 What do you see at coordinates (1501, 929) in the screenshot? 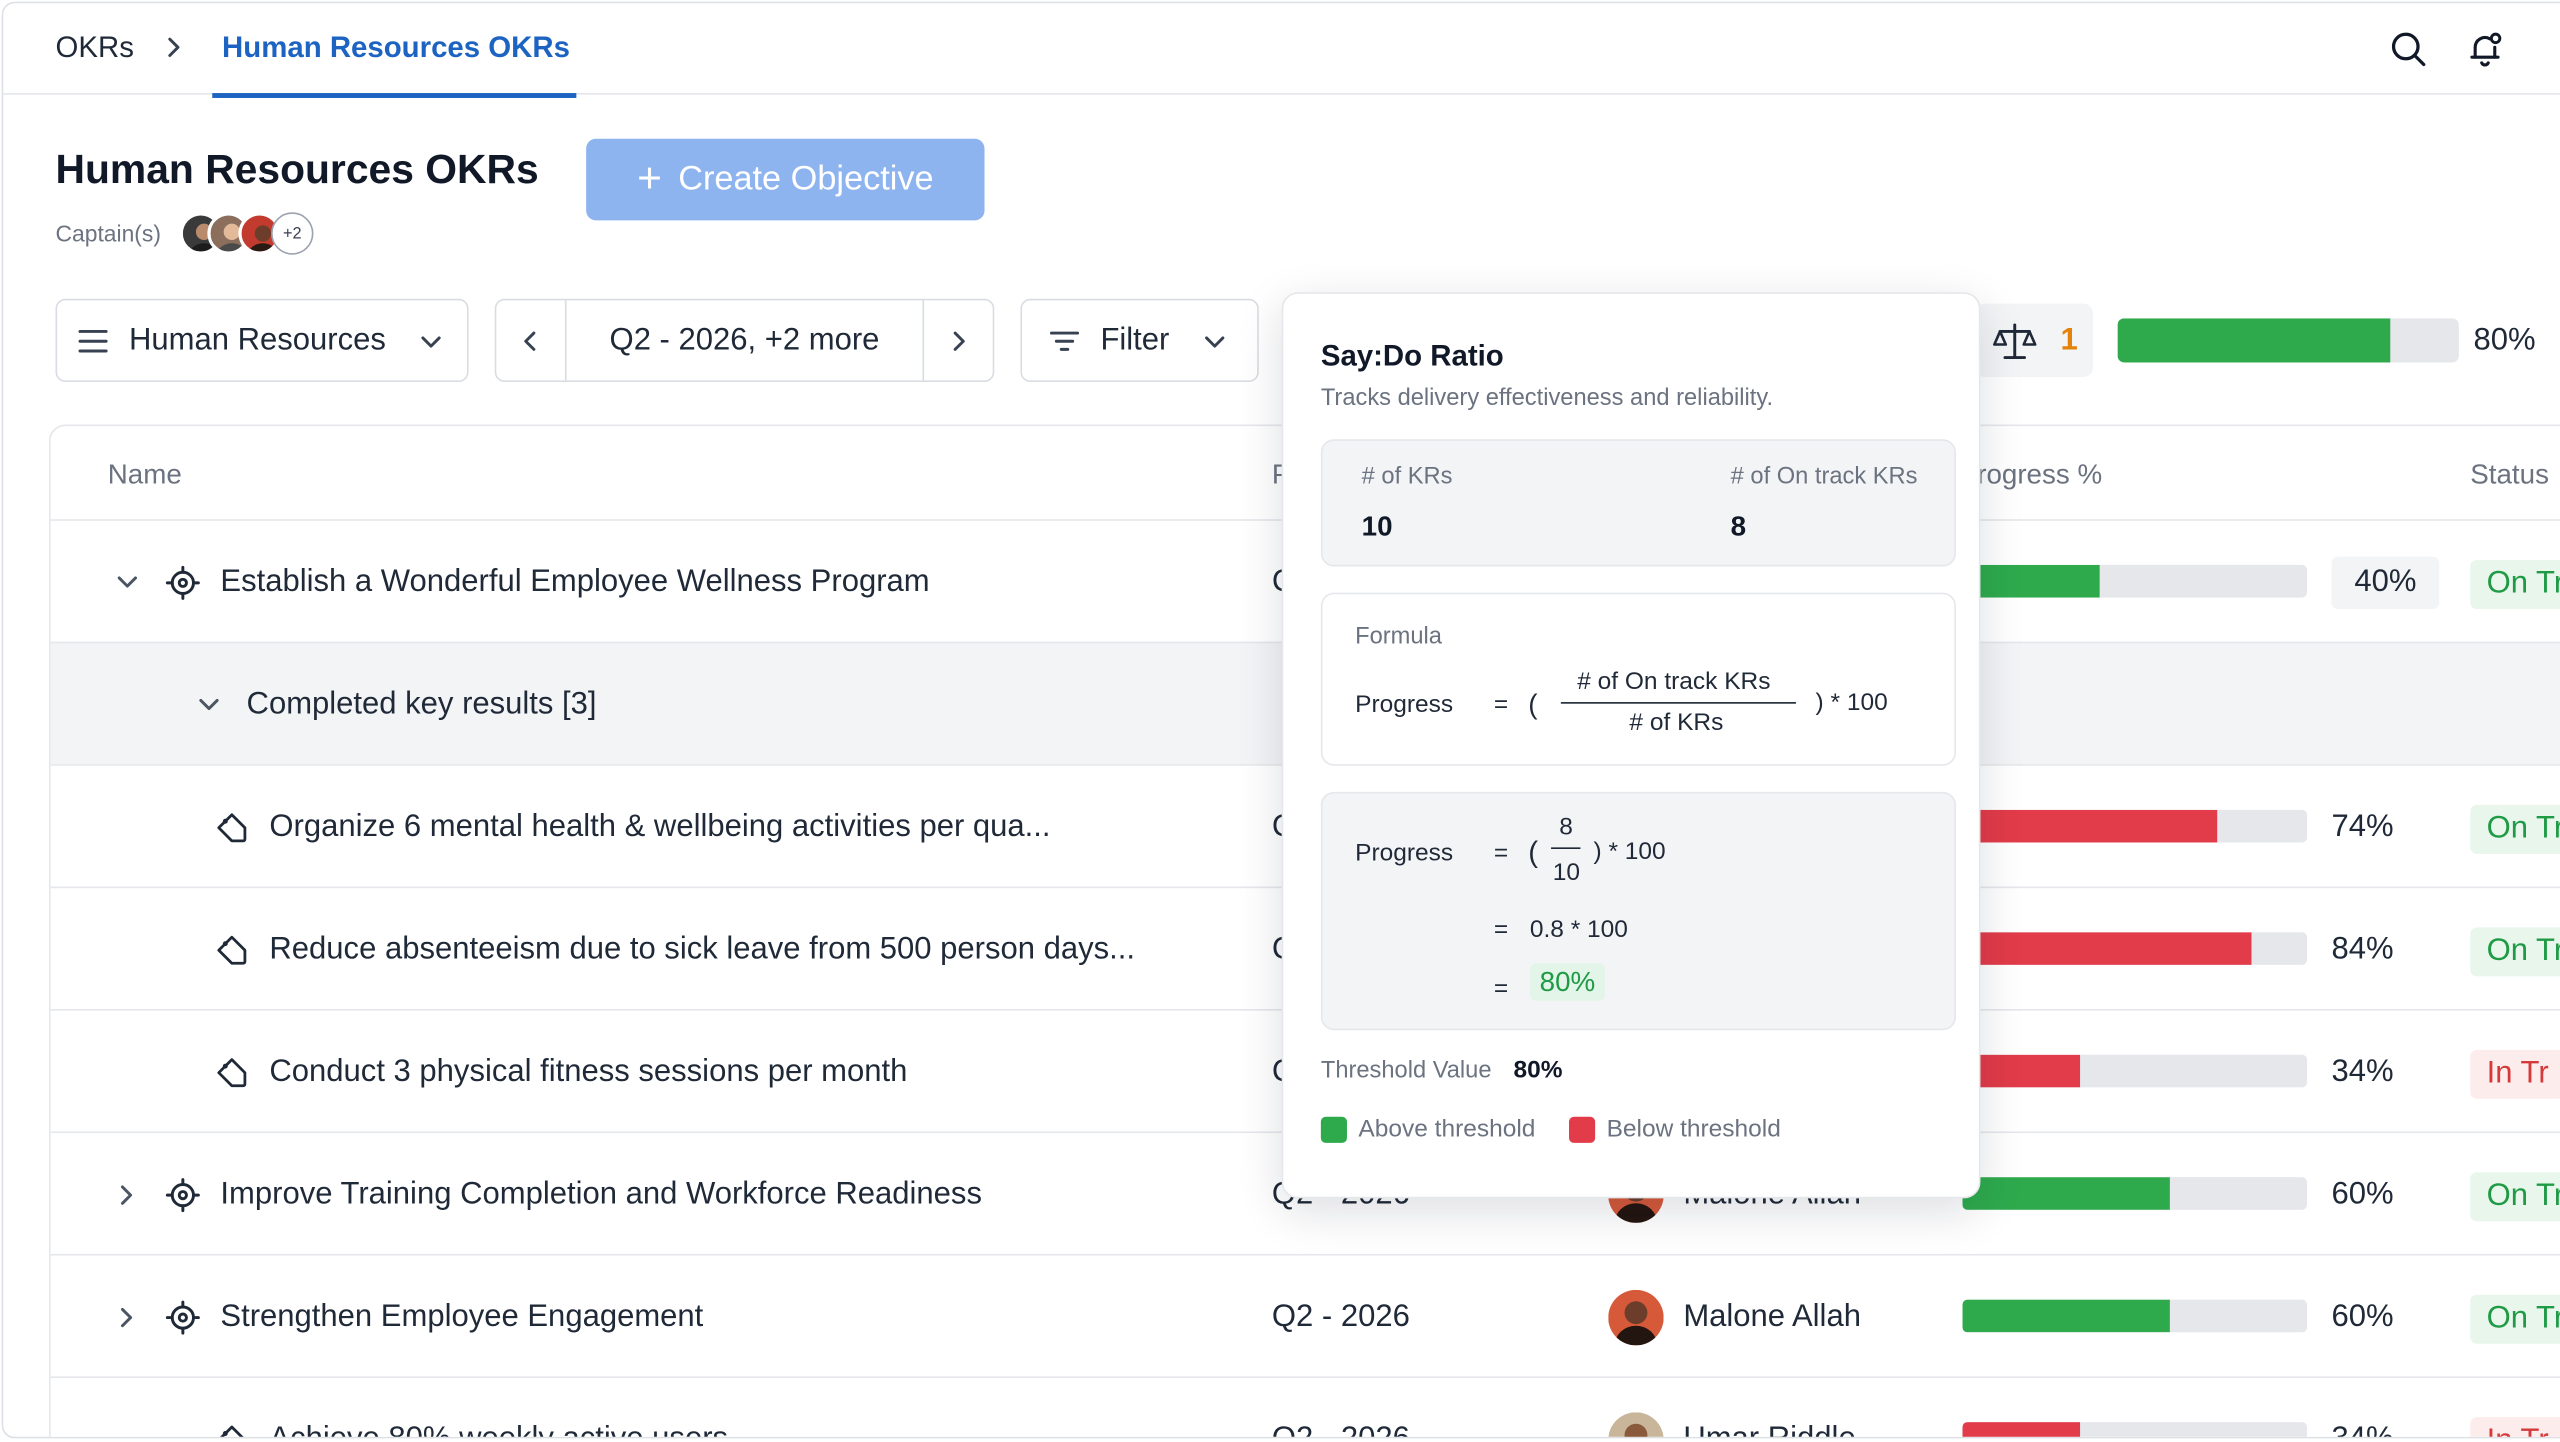
I see `calc-equals-2: =` at bounding box center [1501, 929].